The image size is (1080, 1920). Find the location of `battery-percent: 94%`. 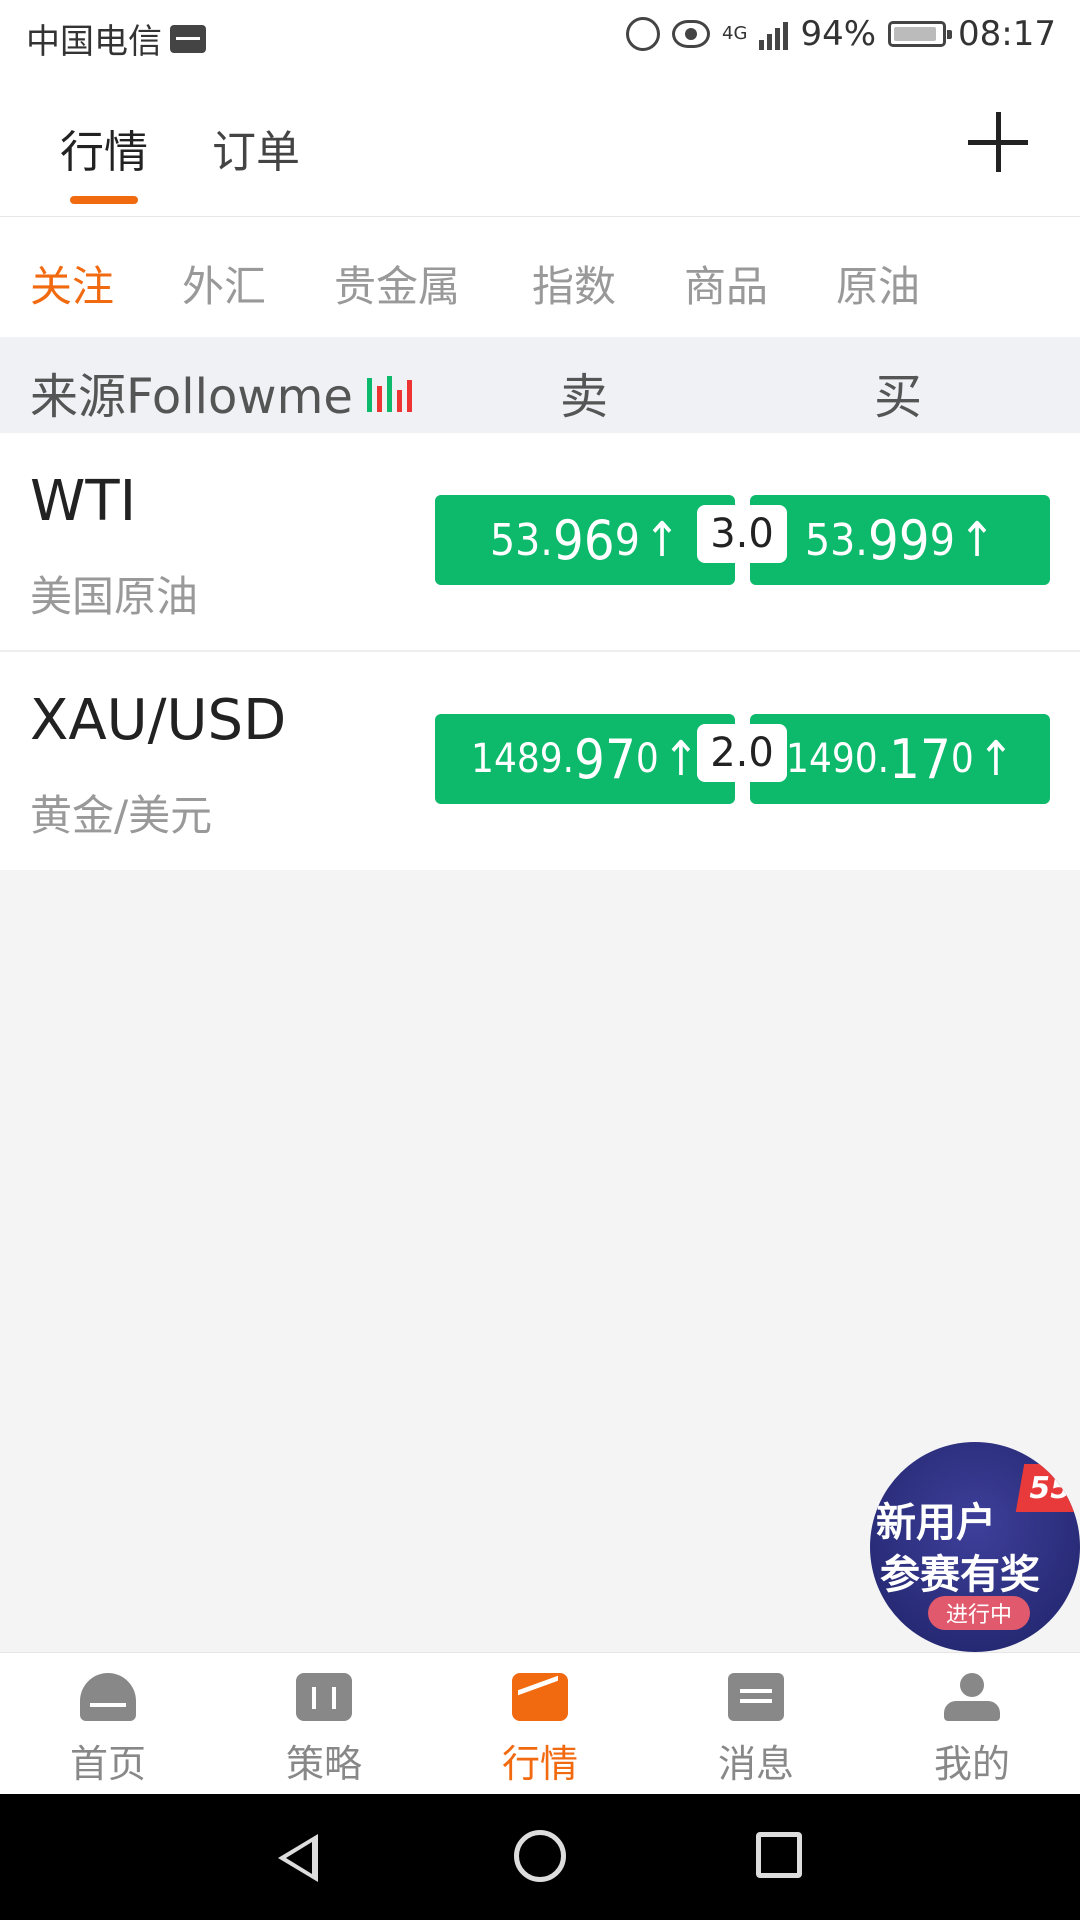

battery-percent: 94% is located at coordinates (838, 34).